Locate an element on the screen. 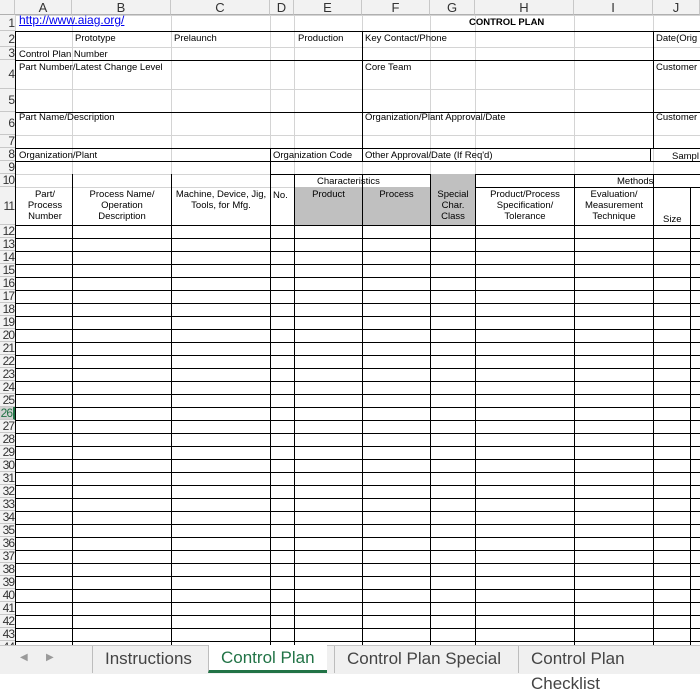 This screenshot has width=700, height=696. row-header-1: 1 is located at coordinates (7, 23).